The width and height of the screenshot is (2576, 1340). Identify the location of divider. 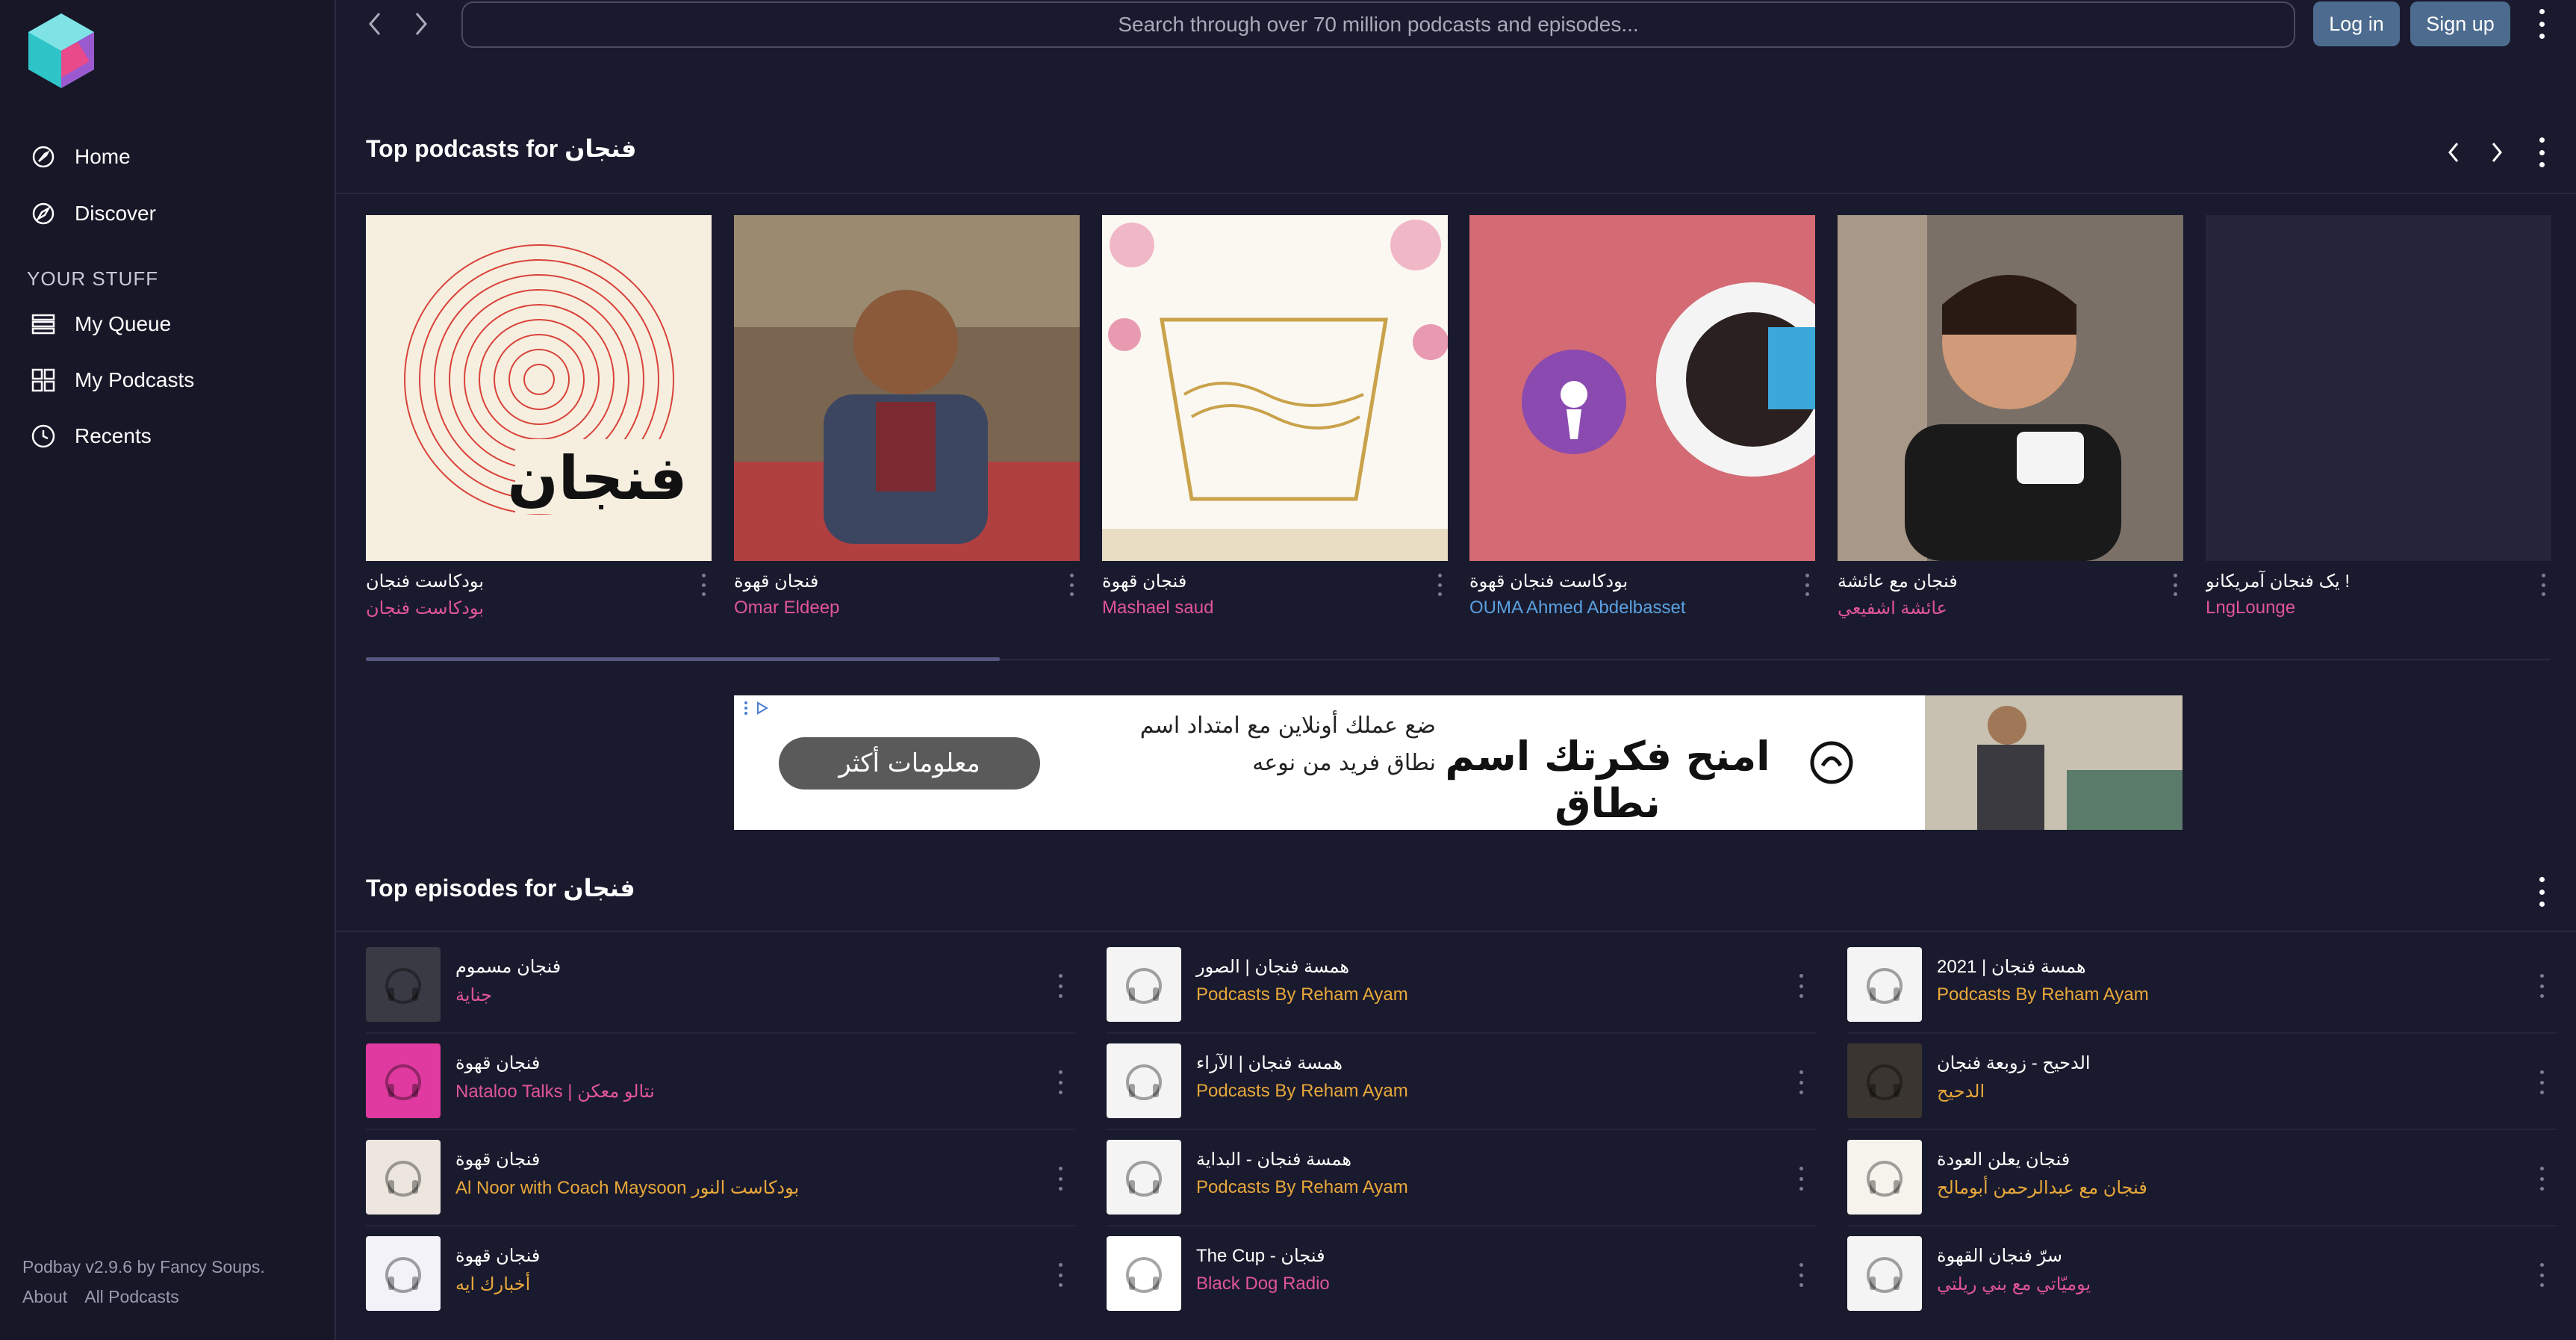
(1456, 193).